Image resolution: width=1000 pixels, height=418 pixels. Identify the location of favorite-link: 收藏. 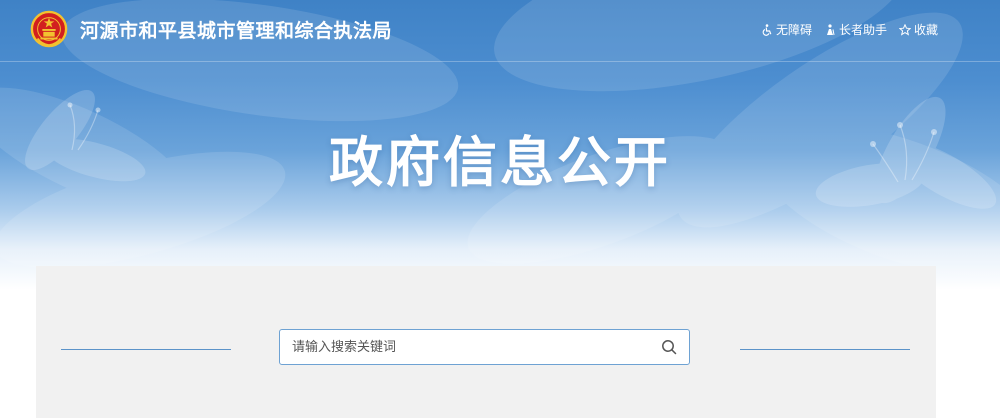
(918, 29).